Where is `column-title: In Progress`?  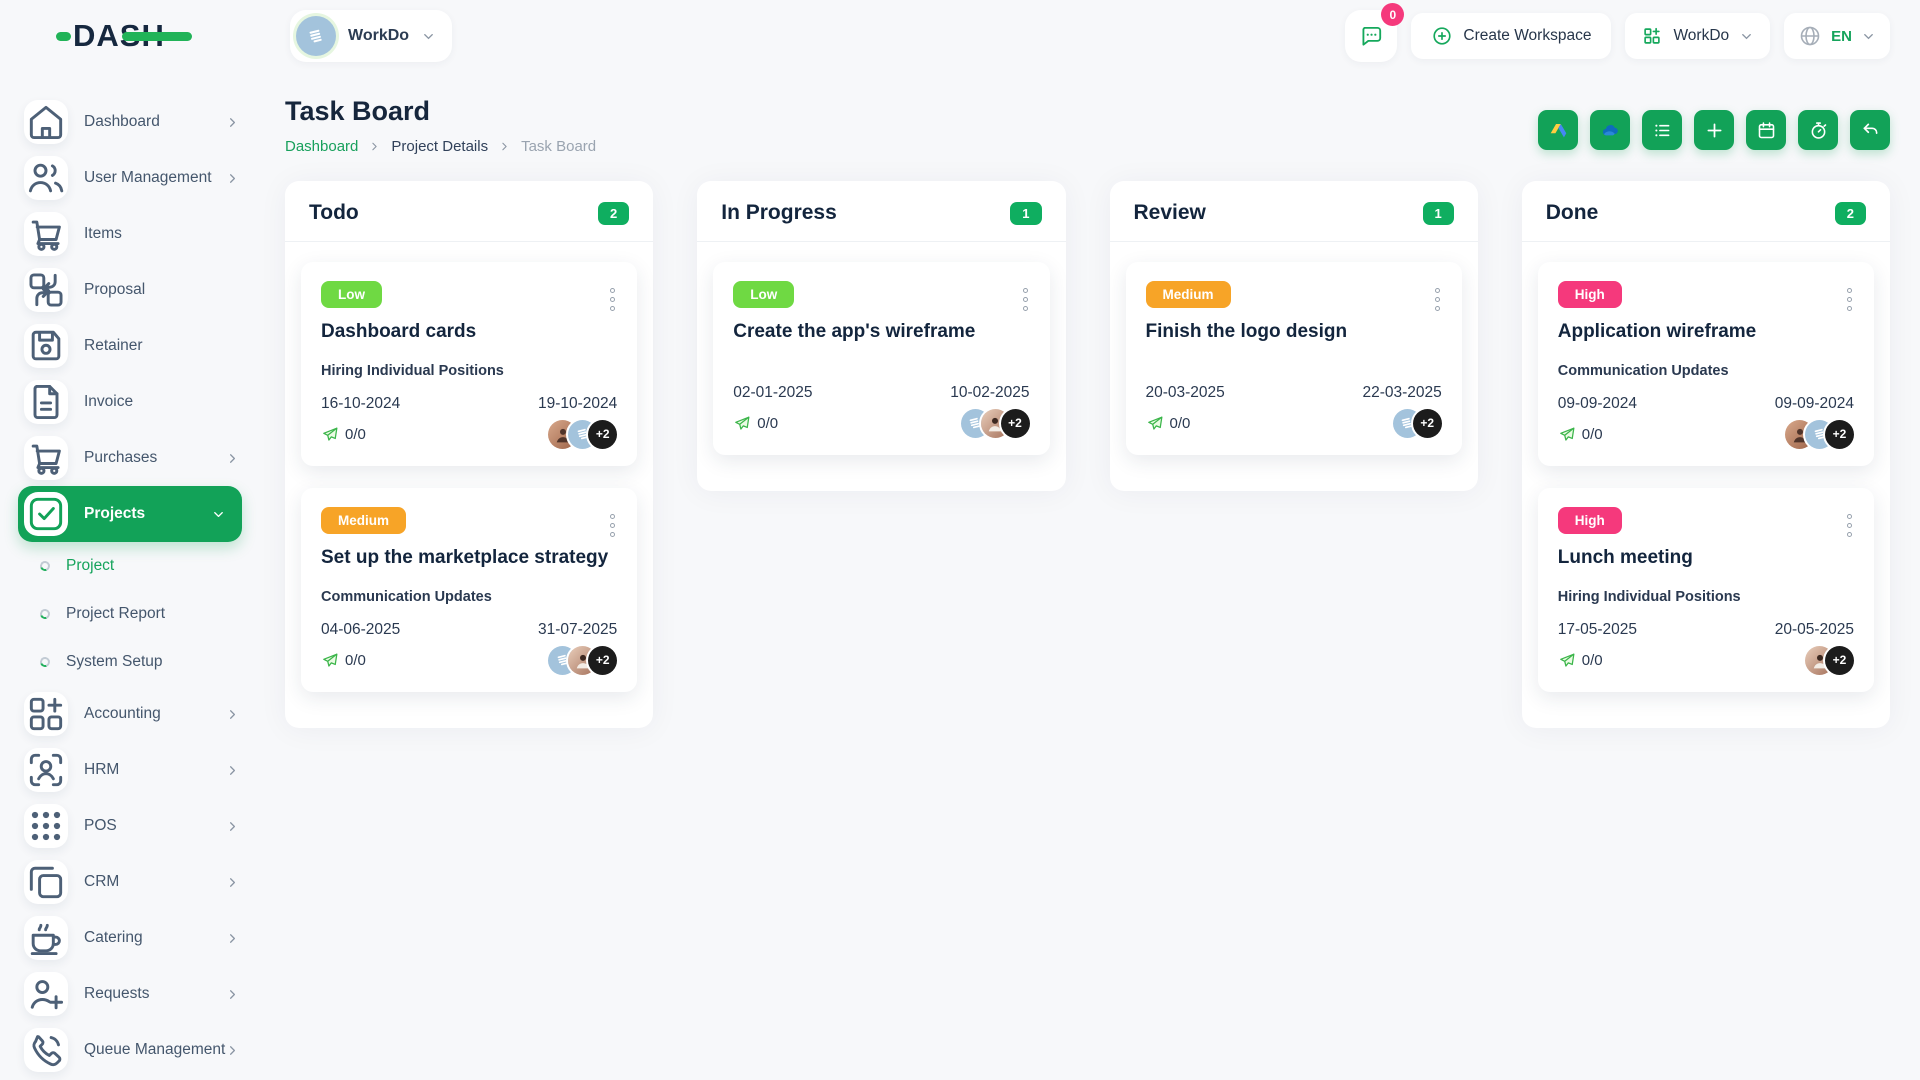
column-title: In Progress is located at coordinates (779, 212).